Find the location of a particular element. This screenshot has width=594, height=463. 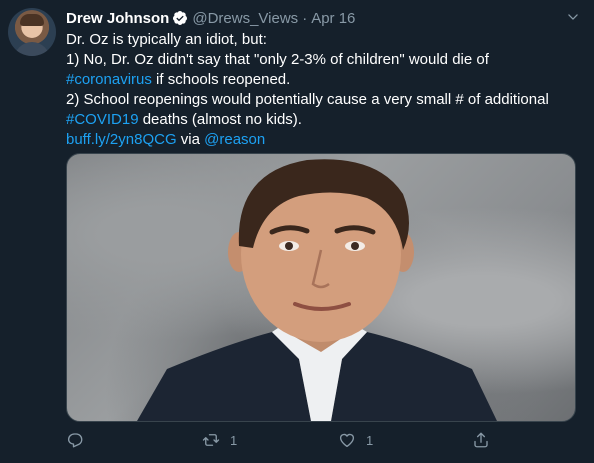

author-handle: @Drews_Views is located at coordinates (245, 18).